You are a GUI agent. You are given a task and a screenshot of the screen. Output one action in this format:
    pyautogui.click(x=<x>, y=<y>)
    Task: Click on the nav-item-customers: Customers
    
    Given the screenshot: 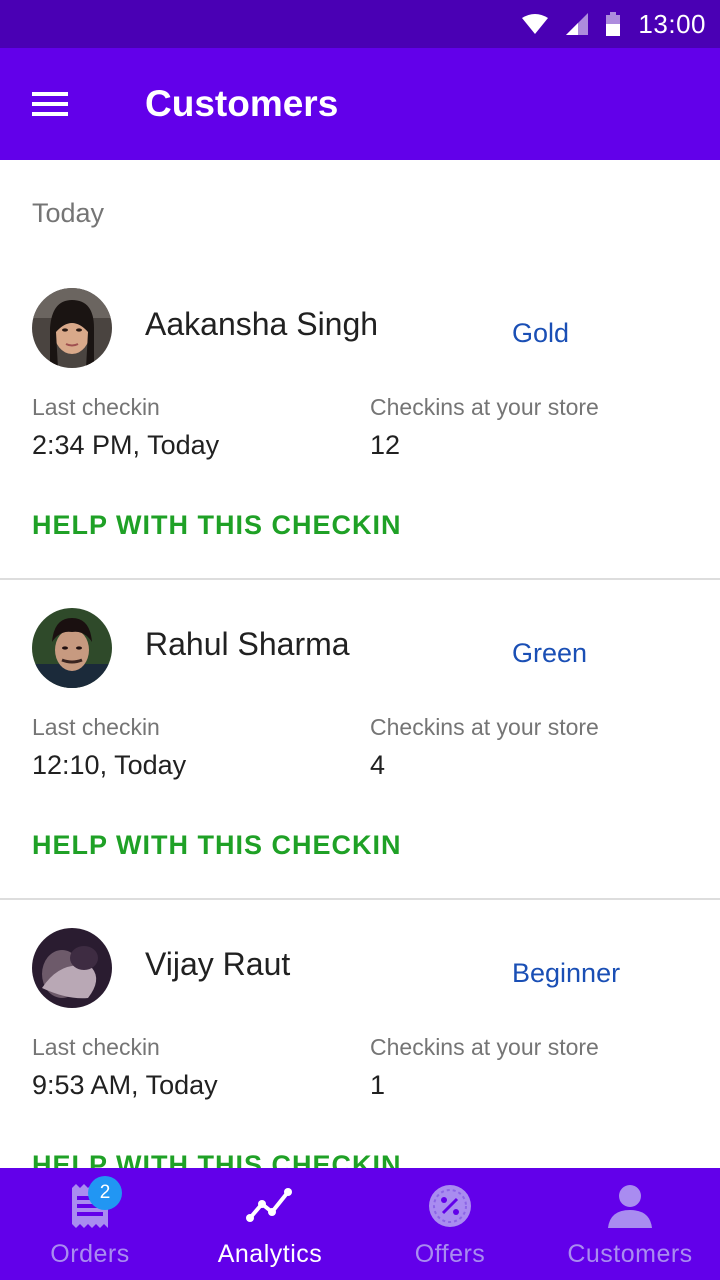 What is the action you would take?
    pyautogui.click(x=630, y=1224)
    